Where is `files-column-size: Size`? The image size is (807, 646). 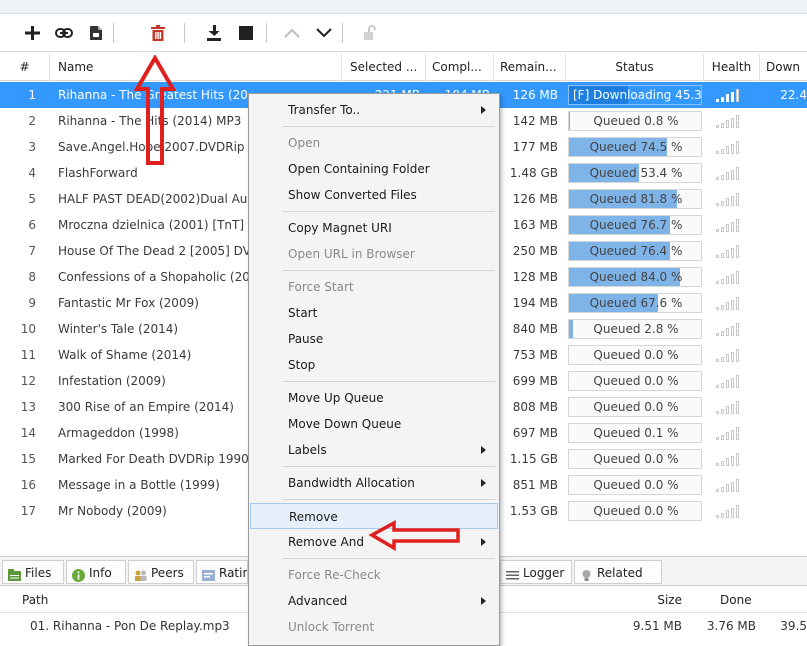
files-column-size: Size is located at coordinates (661, 600).